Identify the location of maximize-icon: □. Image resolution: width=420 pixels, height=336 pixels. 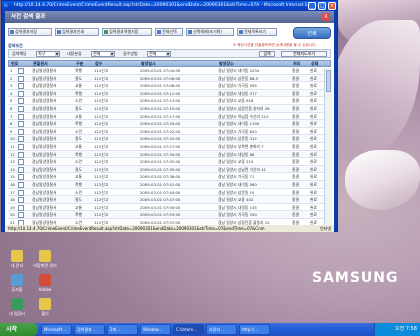
(322, 6).